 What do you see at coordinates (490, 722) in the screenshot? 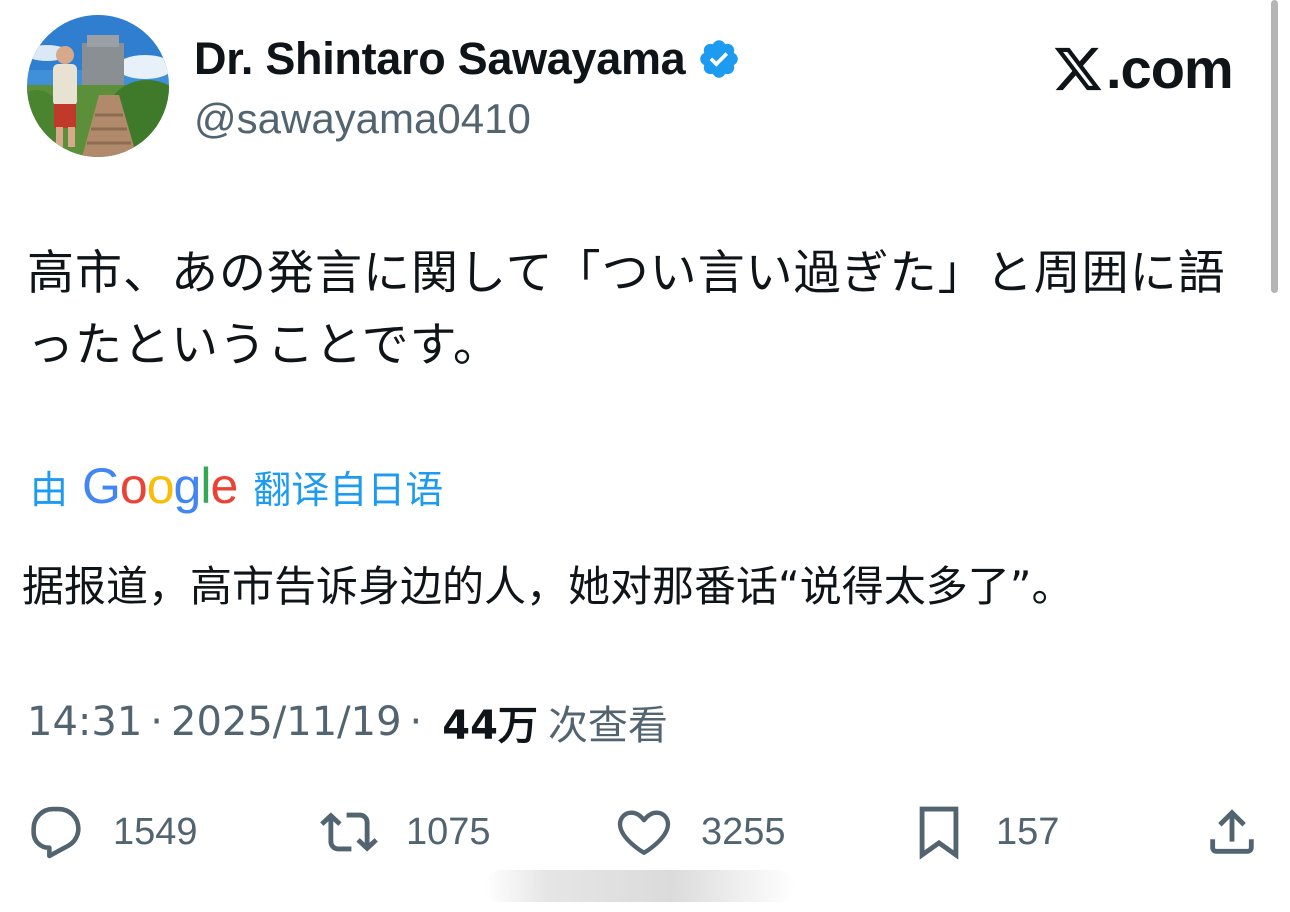
I see `views-count: 44万` at bounding box center [490, 722].